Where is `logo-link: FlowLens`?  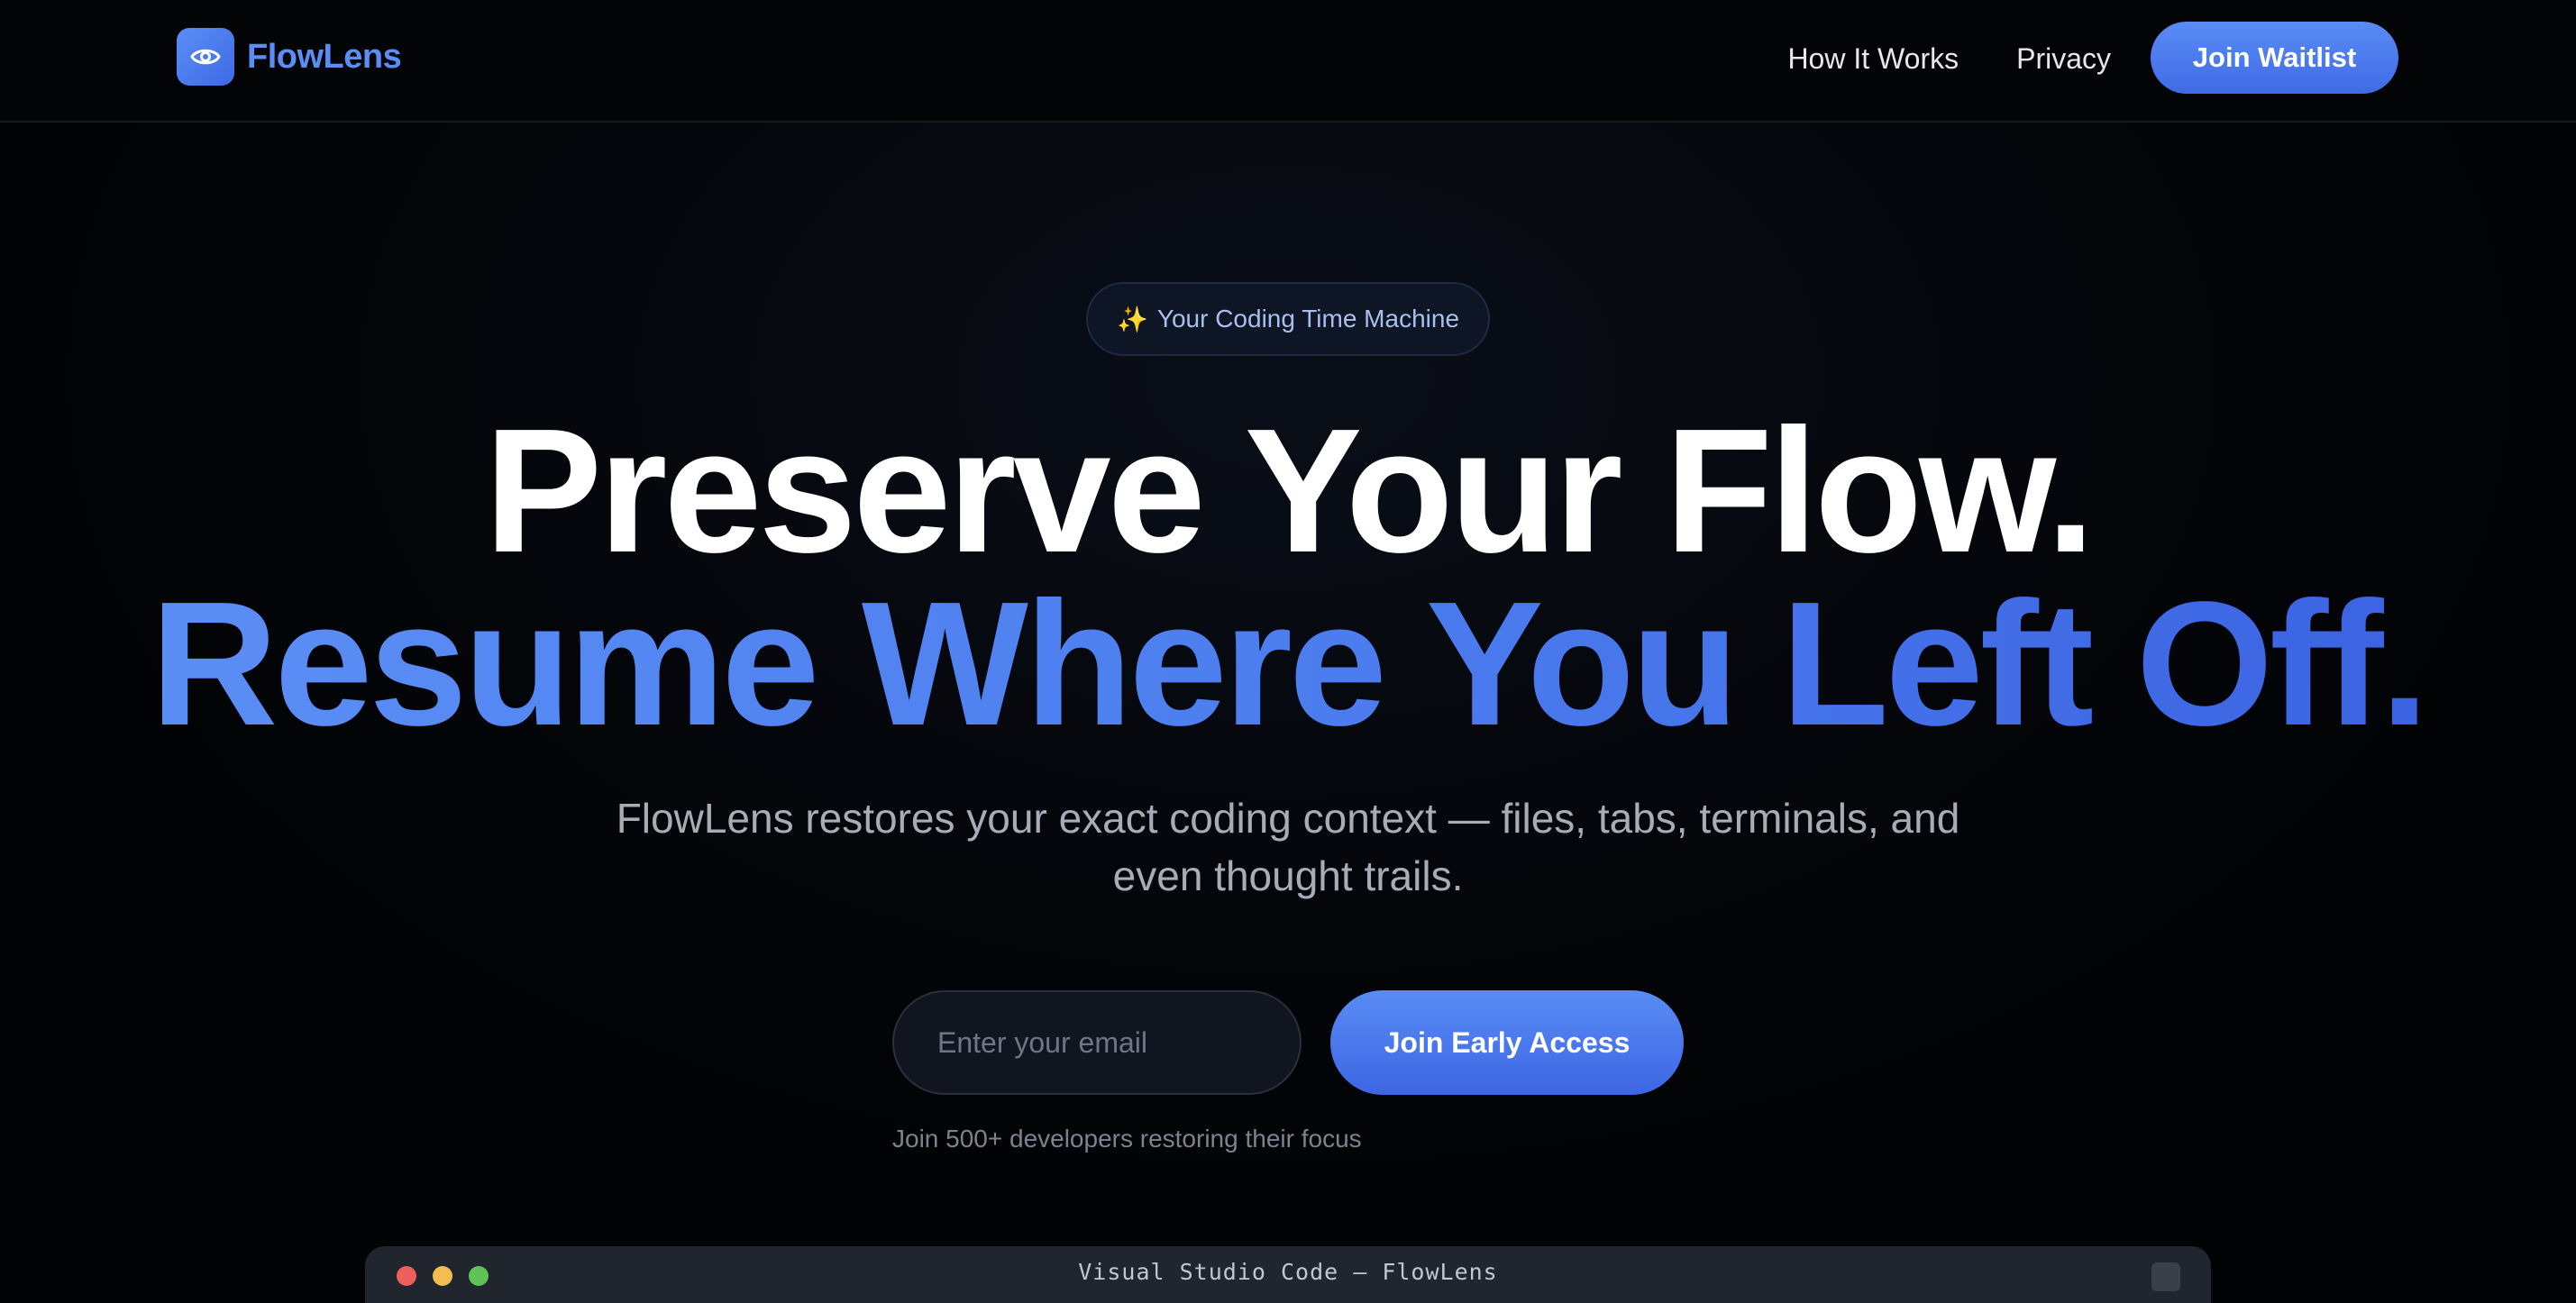 logo-link: FlowLens is located at coordinates (289, 57).